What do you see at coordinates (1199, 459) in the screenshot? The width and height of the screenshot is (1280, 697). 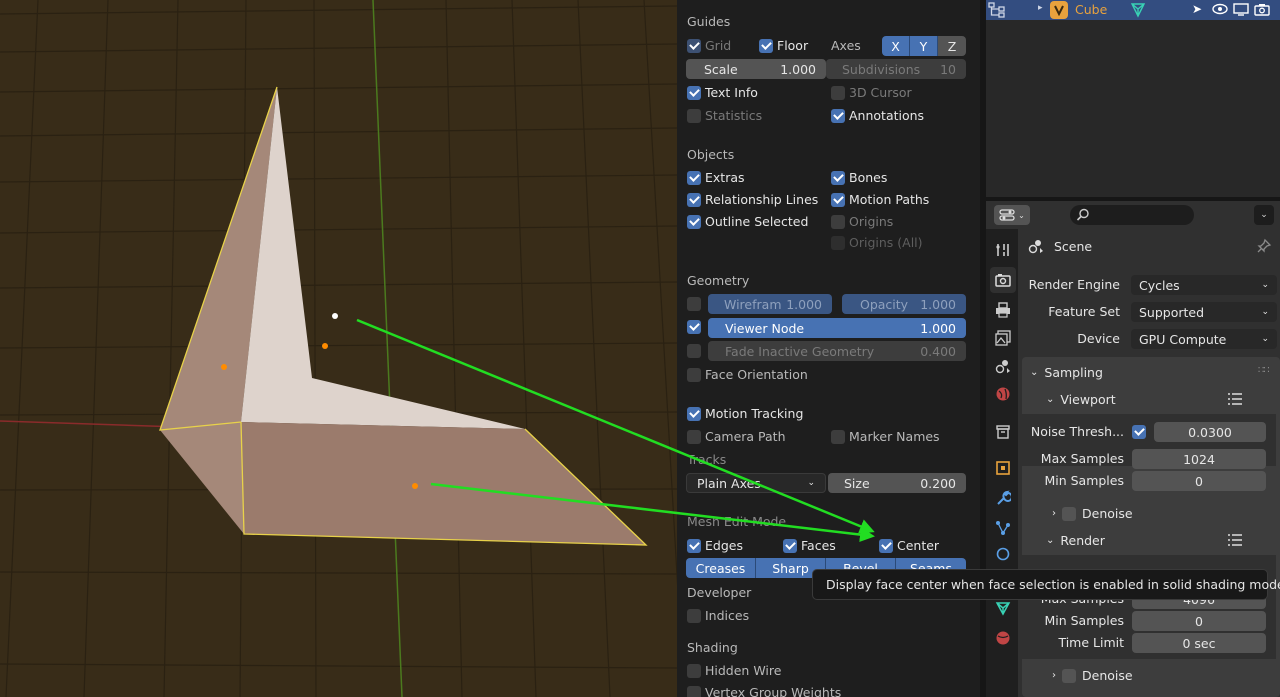 I see `max-samples-field: 1024` at bounding box center [1199, 459].